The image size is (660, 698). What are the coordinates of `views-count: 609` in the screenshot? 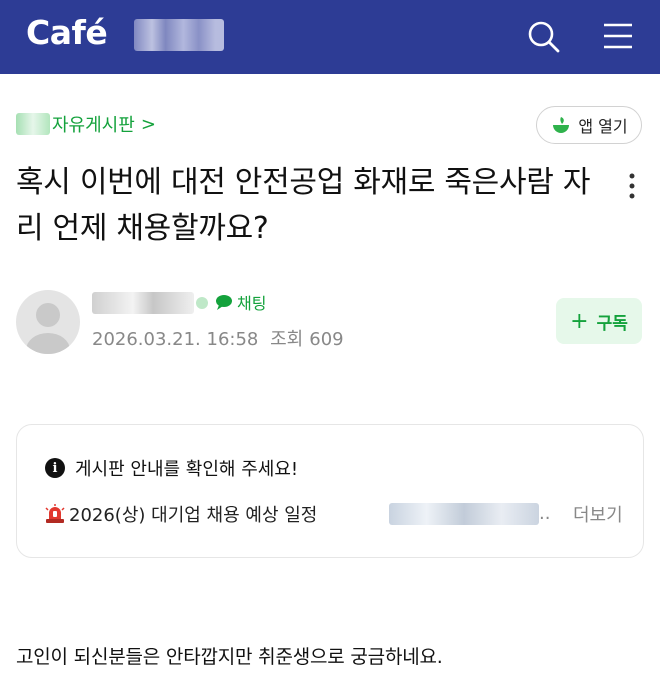 It's located at (326, 339).